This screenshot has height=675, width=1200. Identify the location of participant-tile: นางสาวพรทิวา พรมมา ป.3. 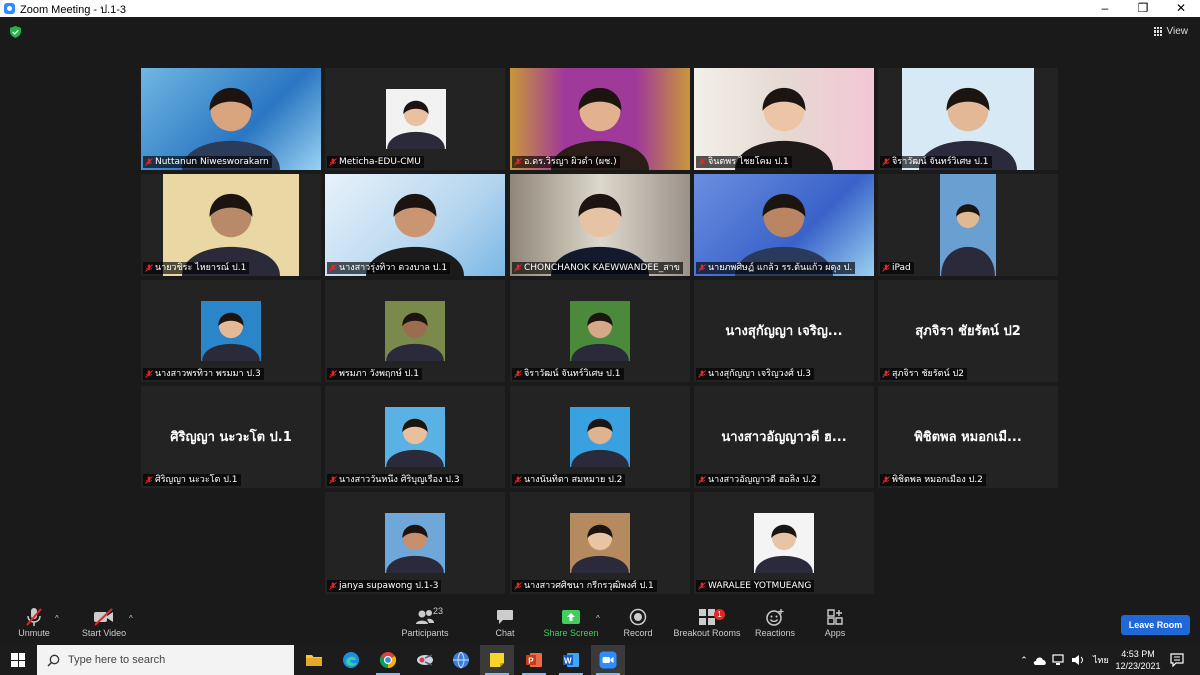
(231, 331).